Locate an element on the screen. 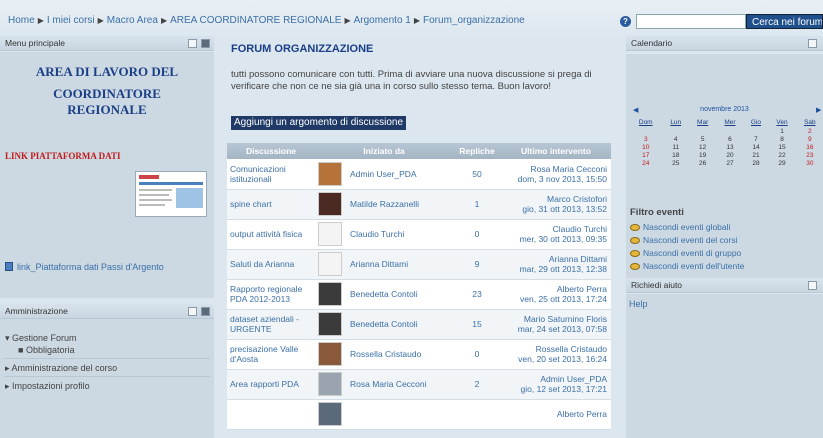 The width and height of the screenshot is (823, 438). calendar-day: 9 is located at coordinates (809, 139).